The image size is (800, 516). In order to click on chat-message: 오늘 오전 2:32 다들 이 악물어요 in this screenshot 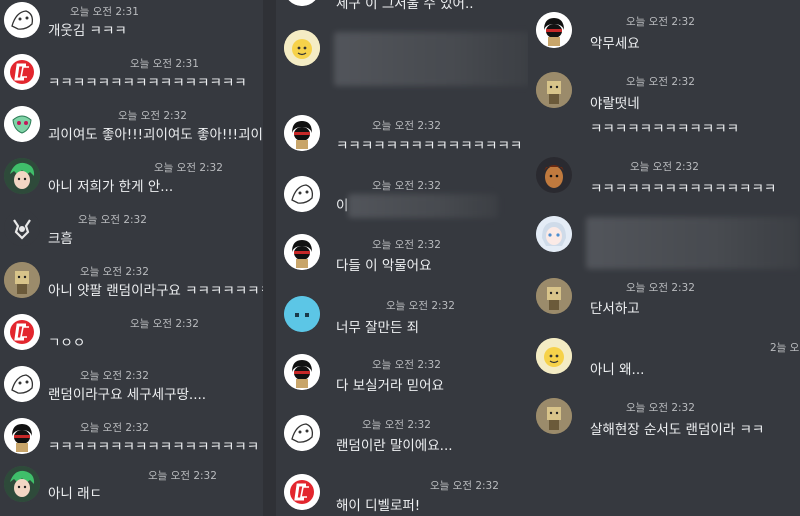, I will do `click(403, 264)`.